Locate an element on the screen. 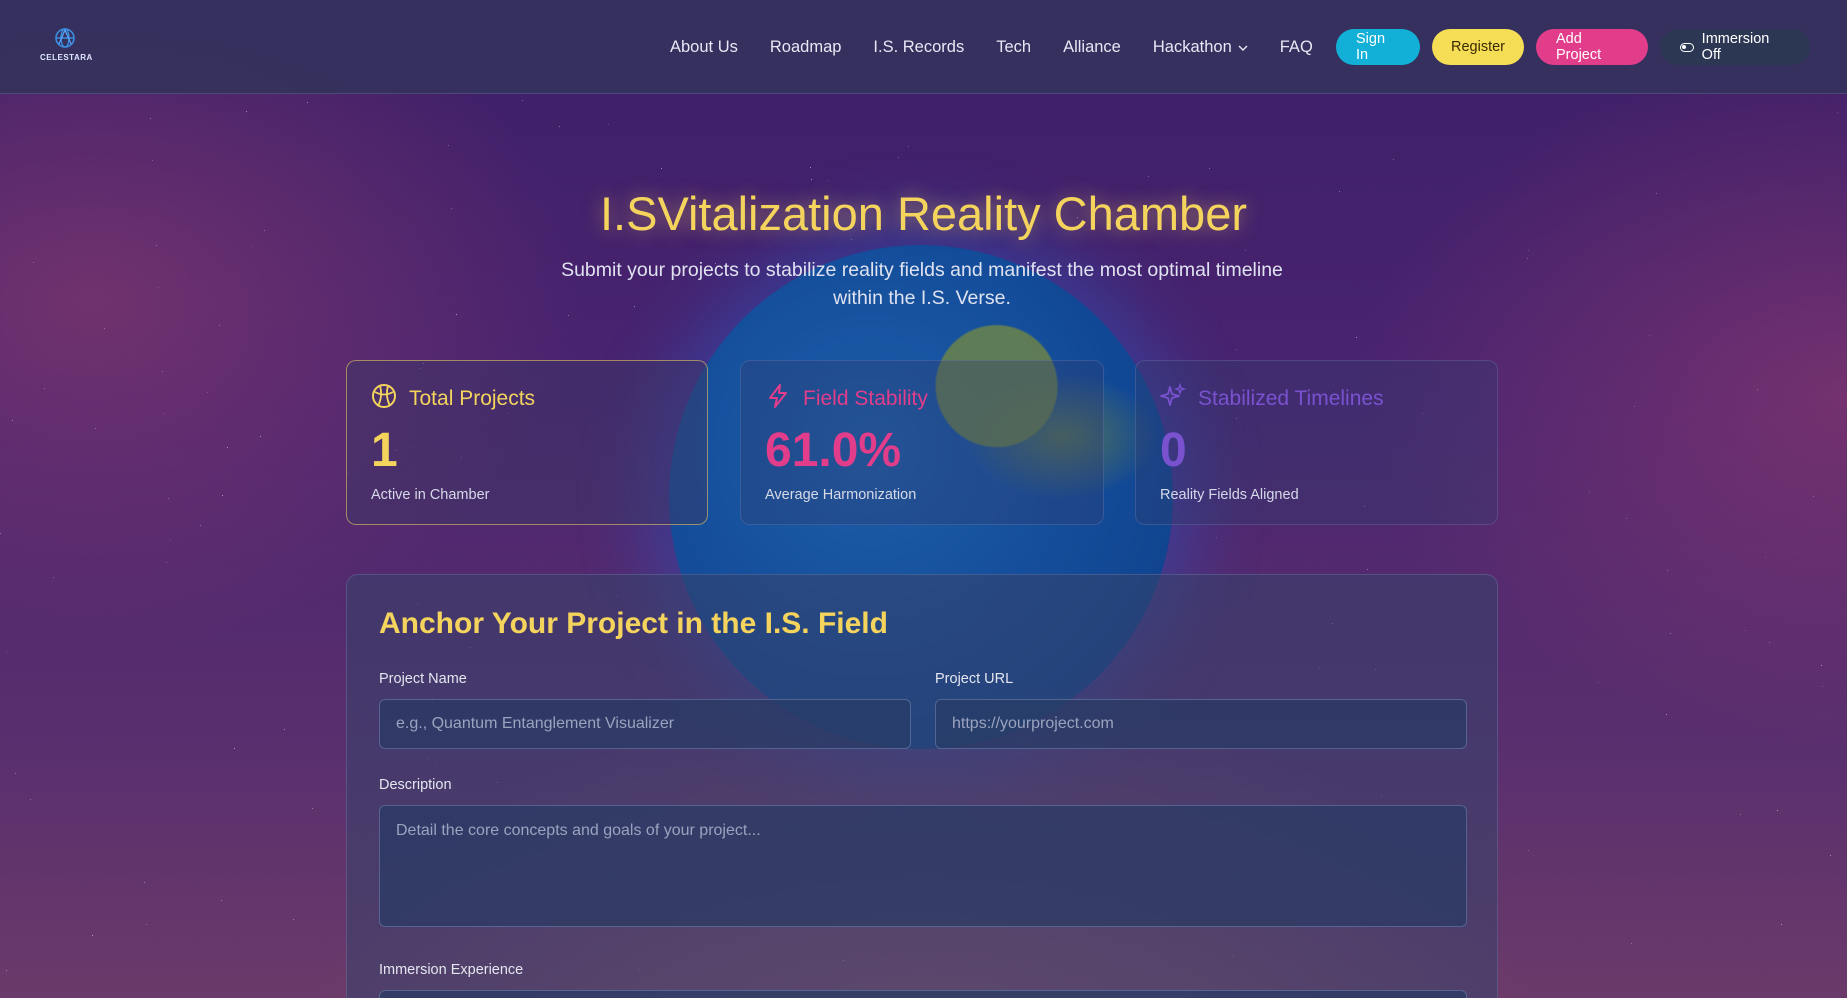 This screenshot has height=998, width=1847. description-label: Description is located at coordinates (415, 785).